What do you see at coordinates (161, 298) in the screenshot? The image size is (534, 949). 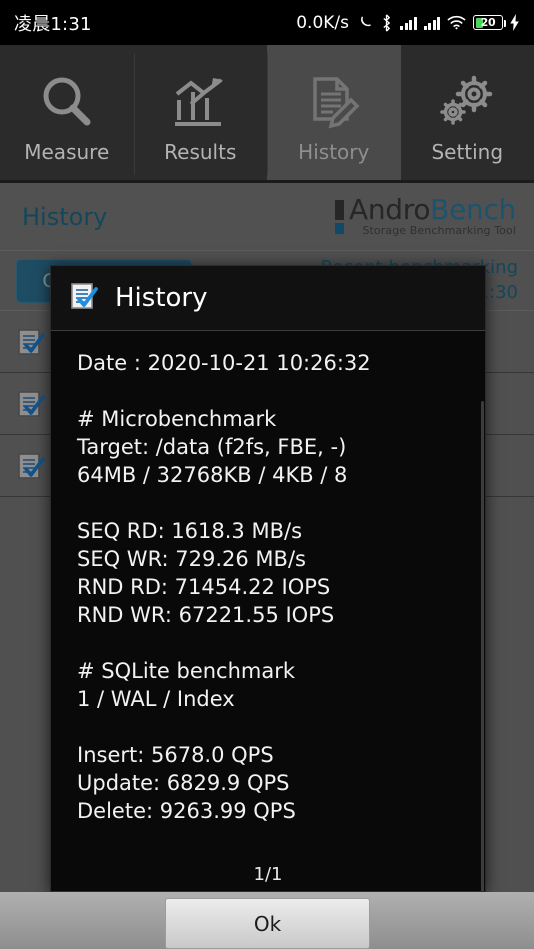 I see `dialog-title-label: History` at bounding box center [161, 298].